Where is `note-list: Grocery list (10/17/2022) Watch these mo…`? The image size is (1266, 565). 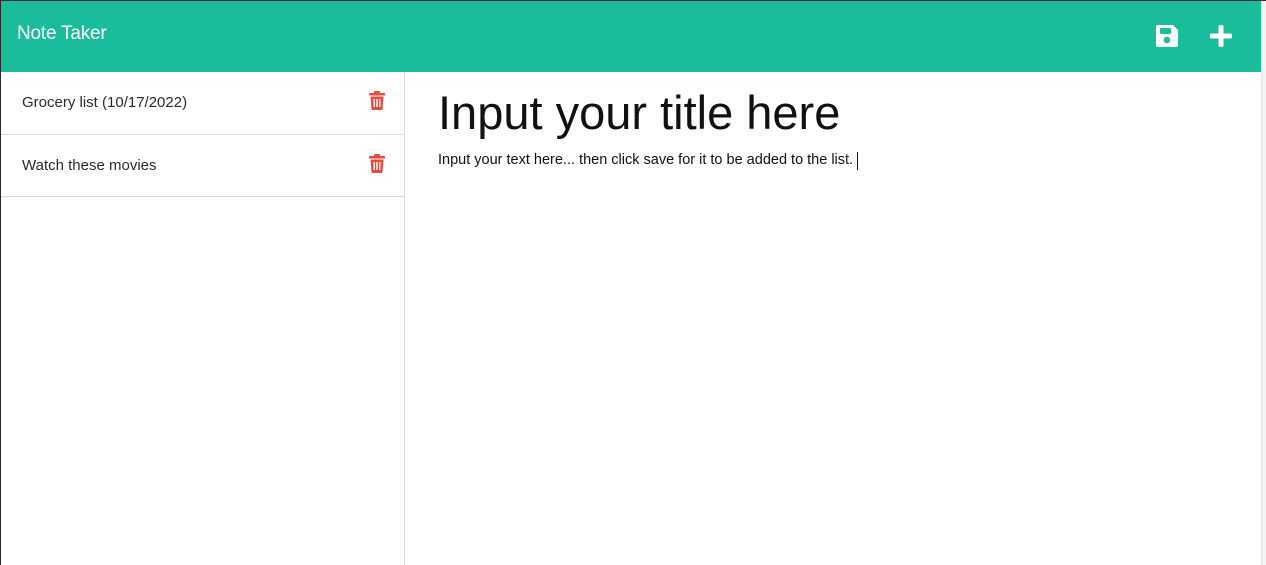 note-list: Grocery list (10/17/2022) Watch these mo… is located at coordinates (202, 134).